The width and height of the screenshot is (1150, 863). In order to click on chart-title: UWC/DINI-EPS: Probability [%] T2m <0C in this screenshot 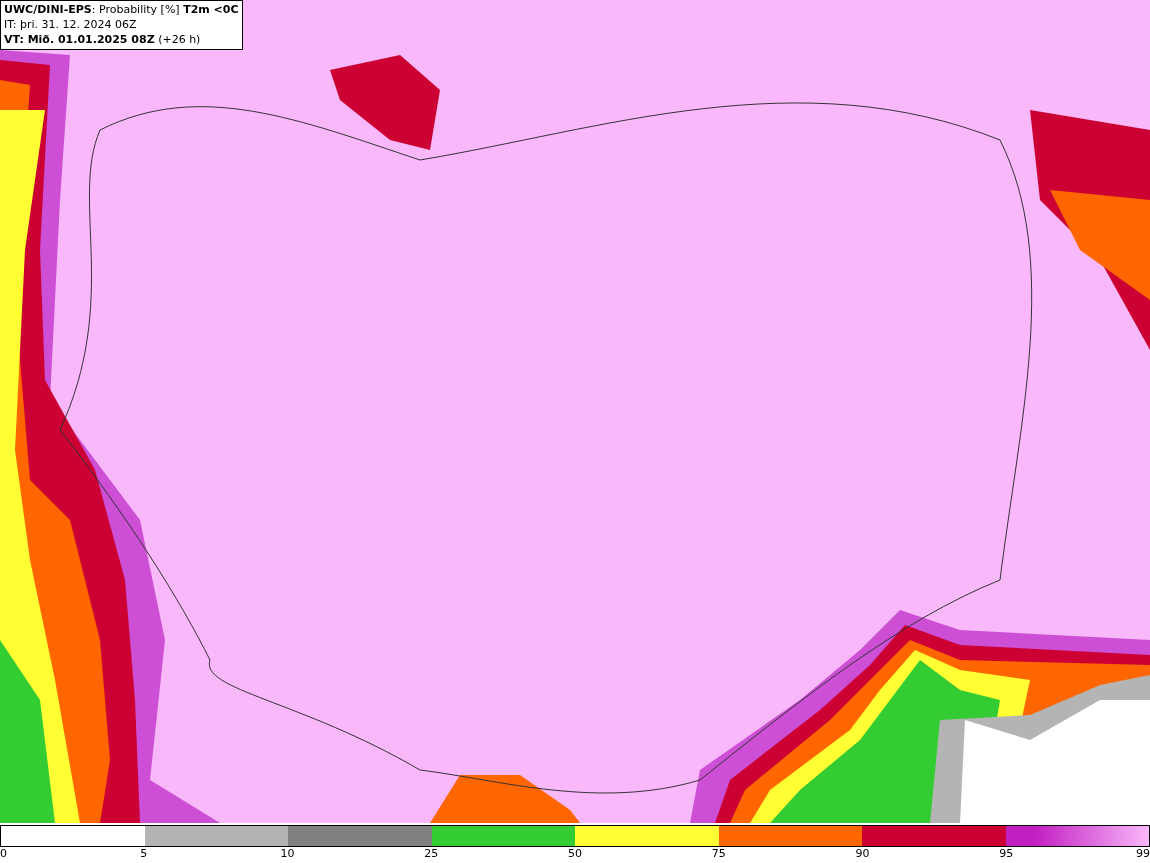, I will do `click(121, 10)`.